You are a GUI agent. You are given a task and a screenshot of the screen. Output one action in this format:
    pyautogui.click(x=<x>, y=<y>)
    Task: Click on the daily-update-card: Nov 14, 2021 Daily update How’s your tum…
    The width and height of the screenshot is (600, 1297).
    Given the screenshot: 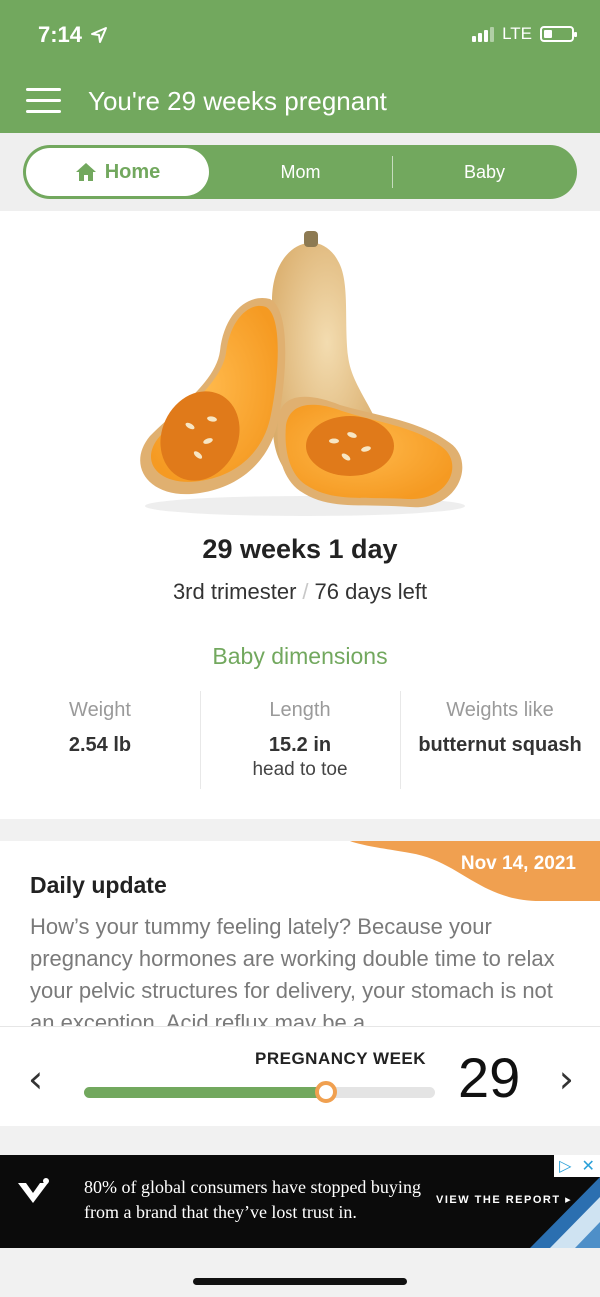 What is the action you would take?
    pyautogui.click(x=300, y=933)
    